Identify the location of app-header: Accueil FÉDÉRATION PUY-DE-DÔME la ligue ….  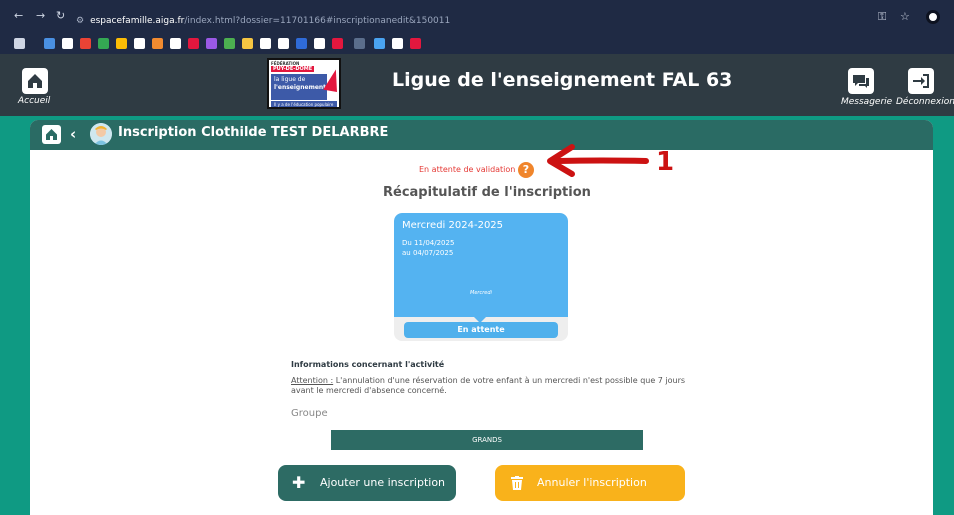
(477, 85).